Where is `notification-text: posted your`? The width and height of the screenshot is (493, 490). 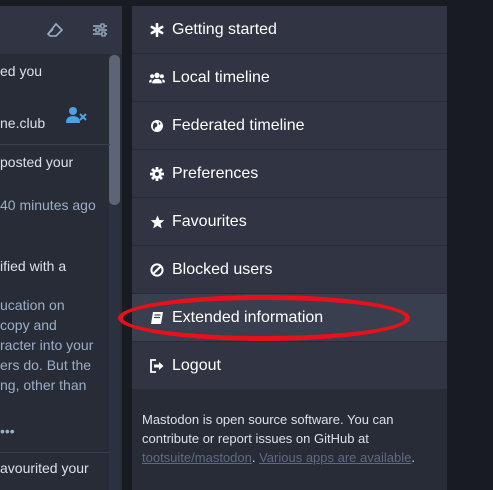 notification-text: posted your is located at coordinates (37, 162).